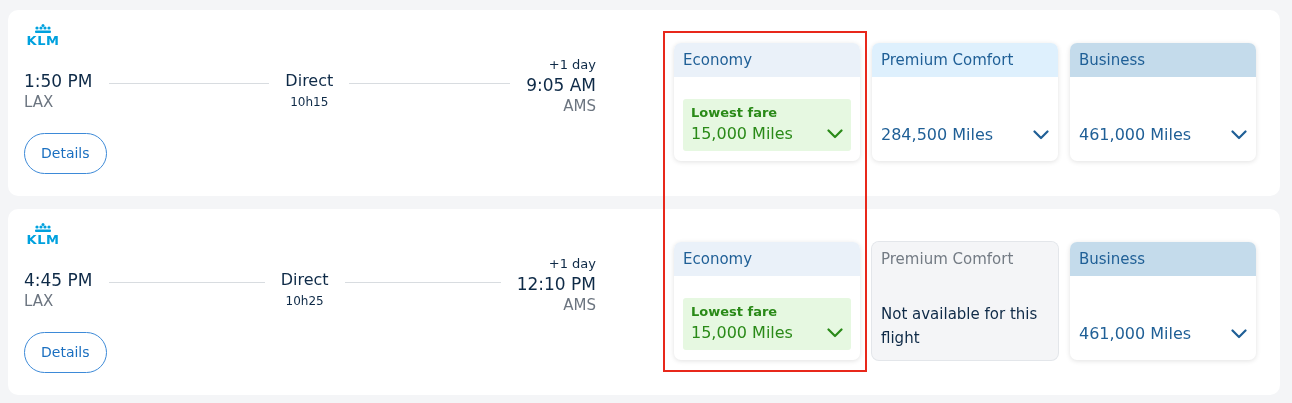  I want to click on arrival-time: 12:10 PM, so click(556, 283).